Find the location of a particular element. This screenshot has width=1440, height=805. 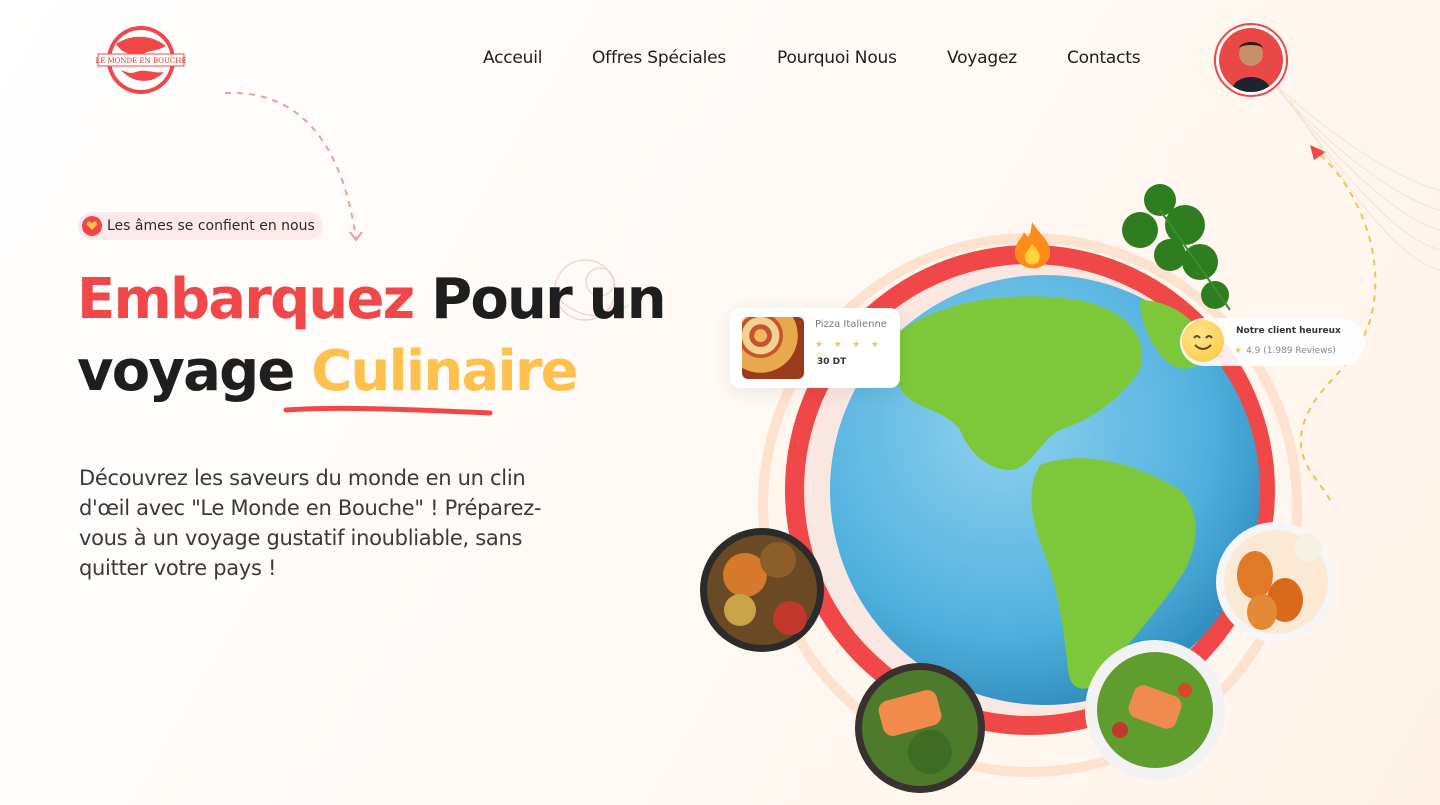

nav-item-pourquoi: Pourquoi Nous is located at coordinates (837, 58).